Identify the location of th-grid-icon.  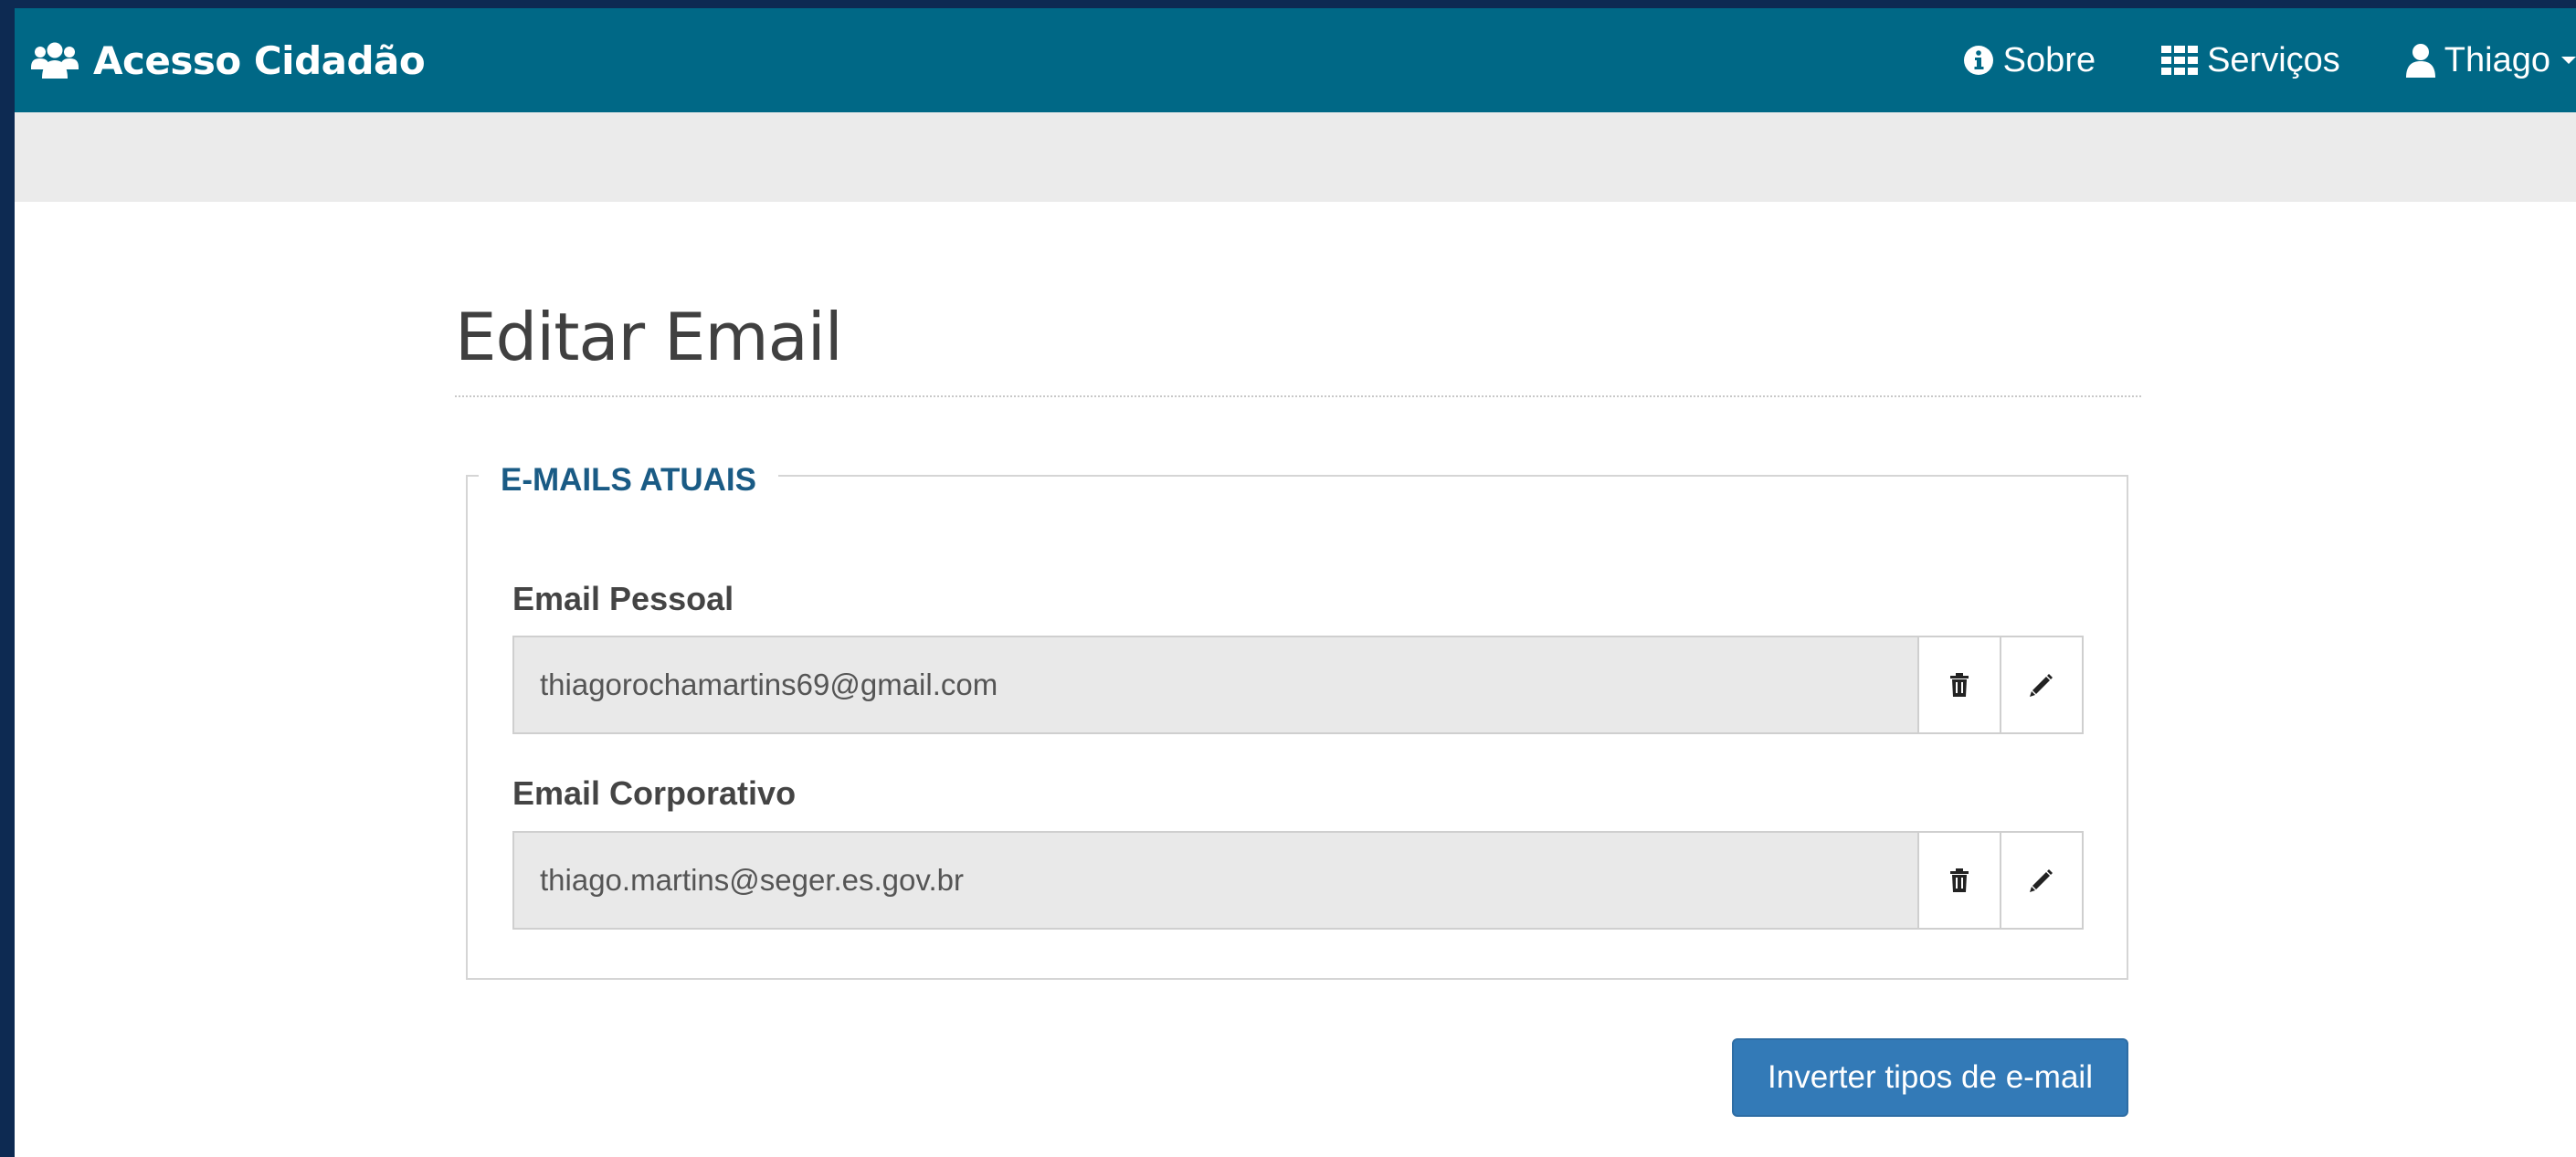
(2180, 60).